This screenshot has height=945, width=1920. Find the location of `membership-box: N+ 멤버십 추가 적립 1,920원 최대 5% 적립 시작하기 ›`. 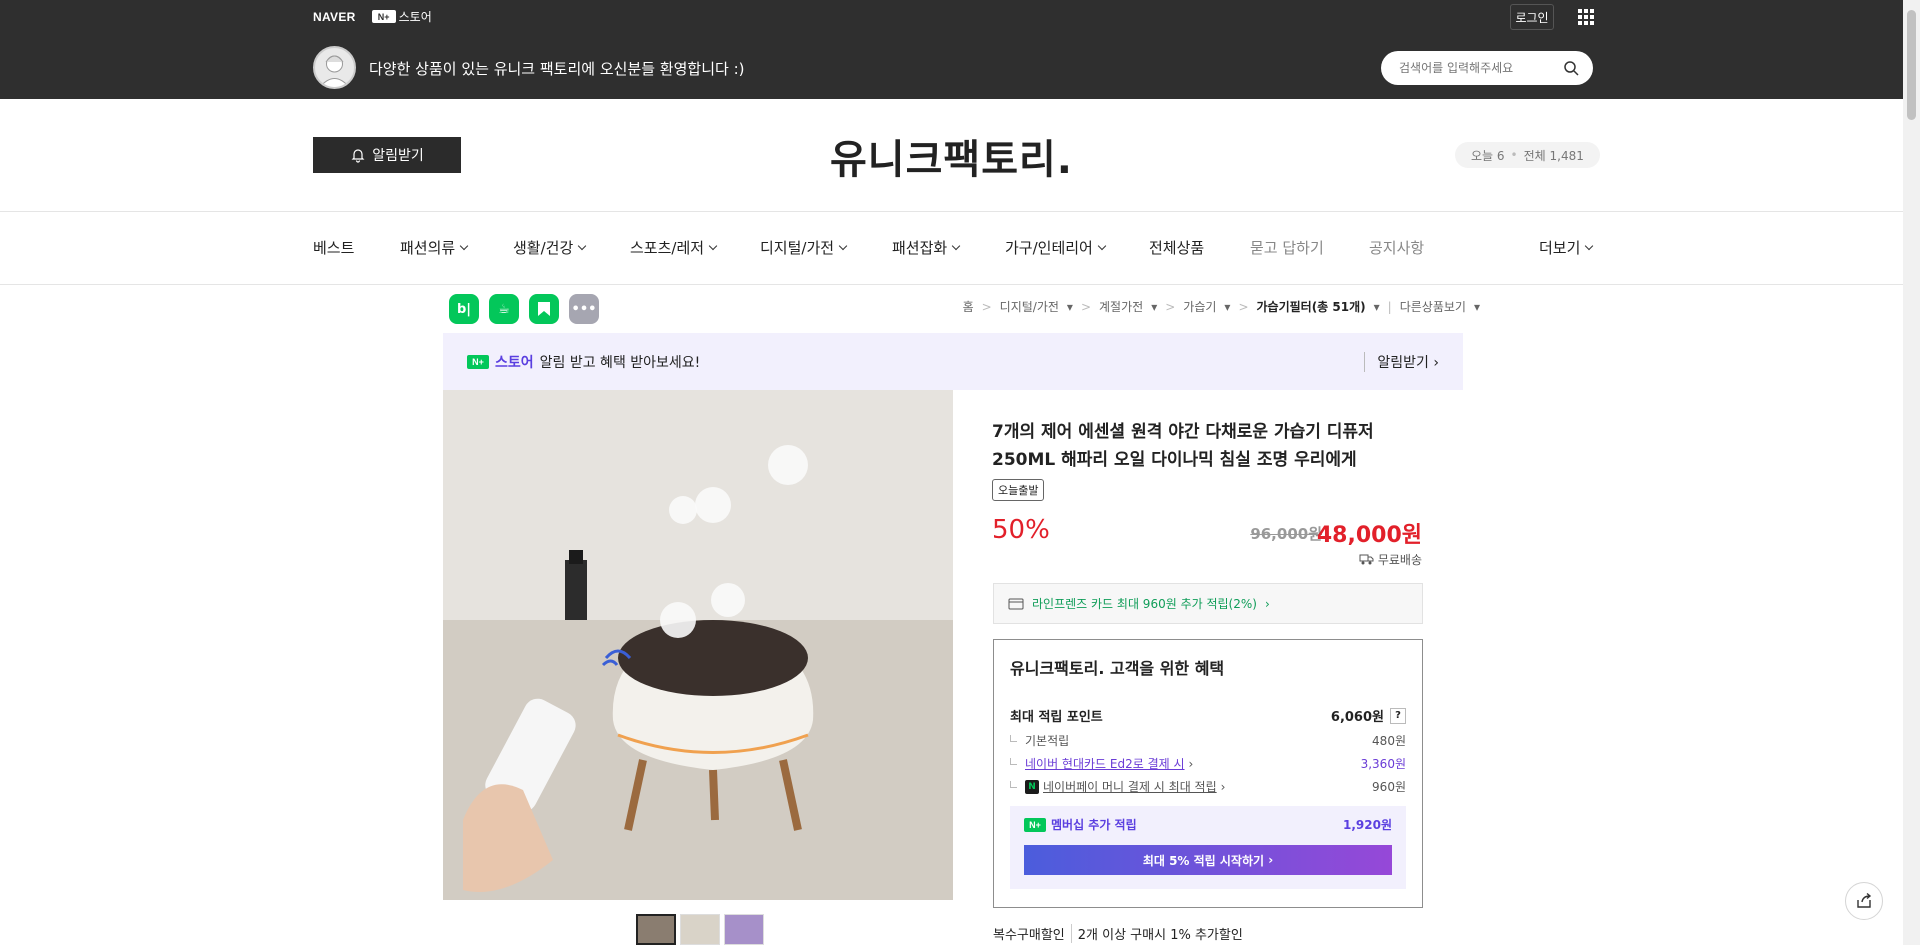

membership-box: N+ 멤버십 추가 적립 1,920원 최대 5% 적립 시작하기 › is located at coordinates (1208, 847).